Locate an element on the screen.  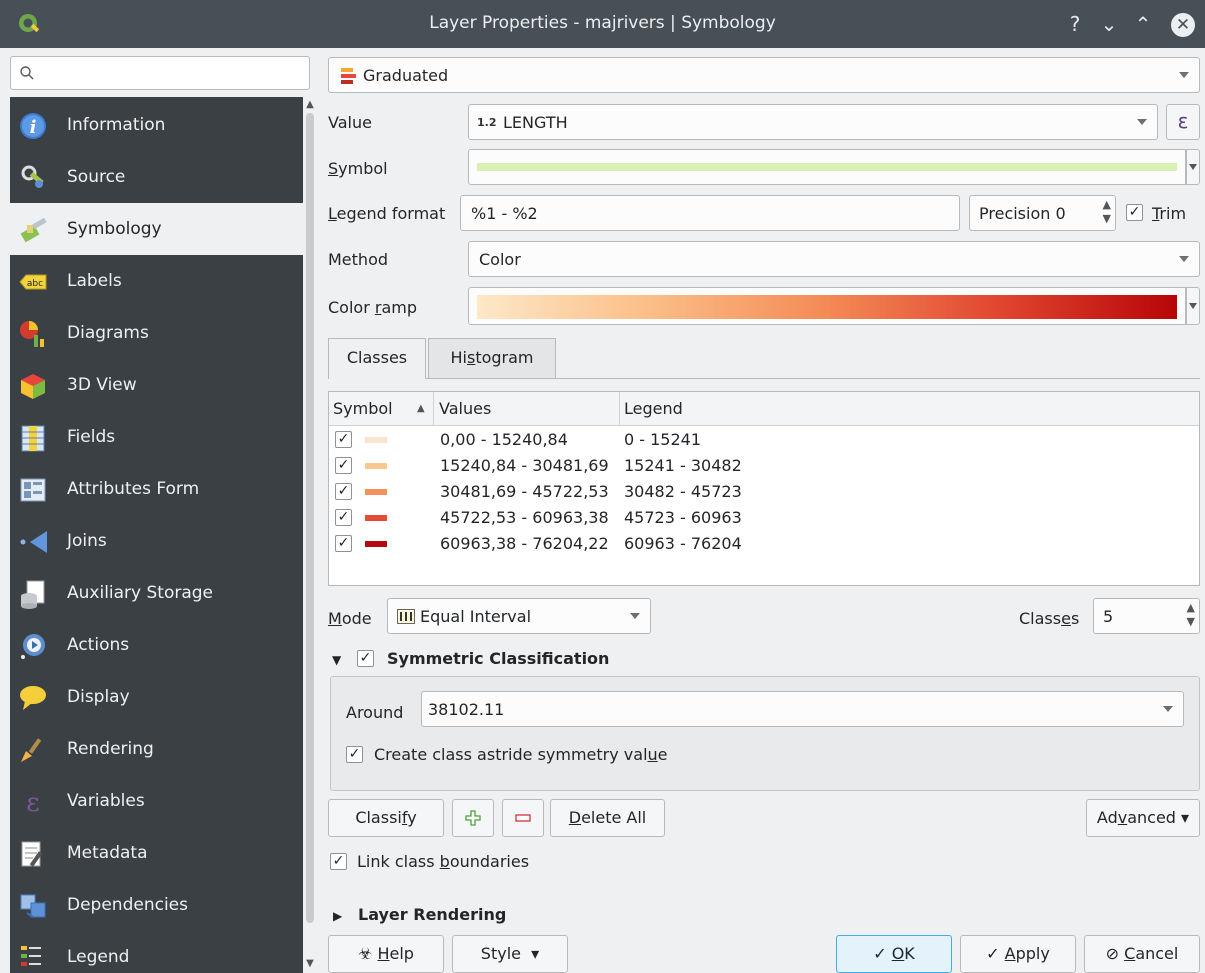
sidebar-item-fields: Fields is located at coordinates (156, 437).